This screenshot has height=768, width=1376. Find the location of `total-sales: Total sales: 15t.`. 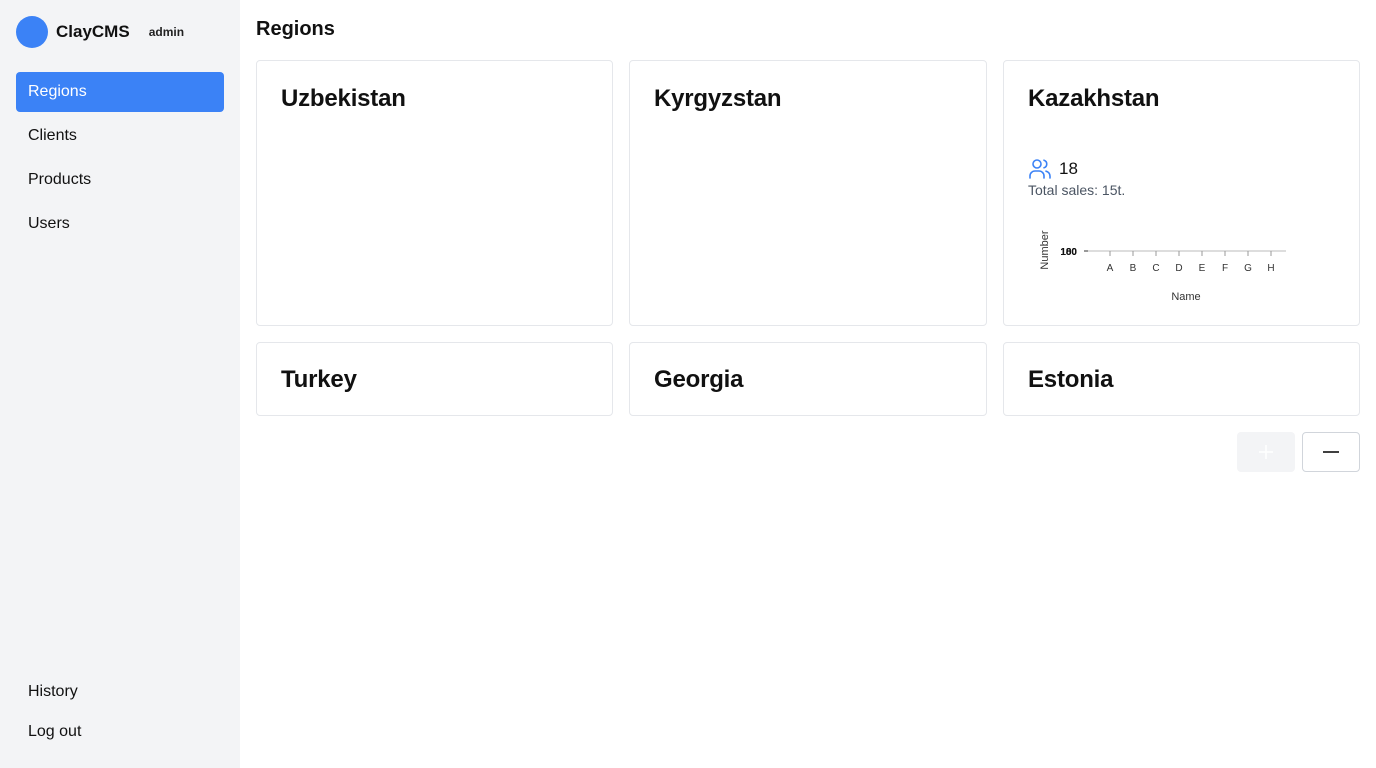

total-sales: Total sales: 15t. is located at coordinates (1077, 190).